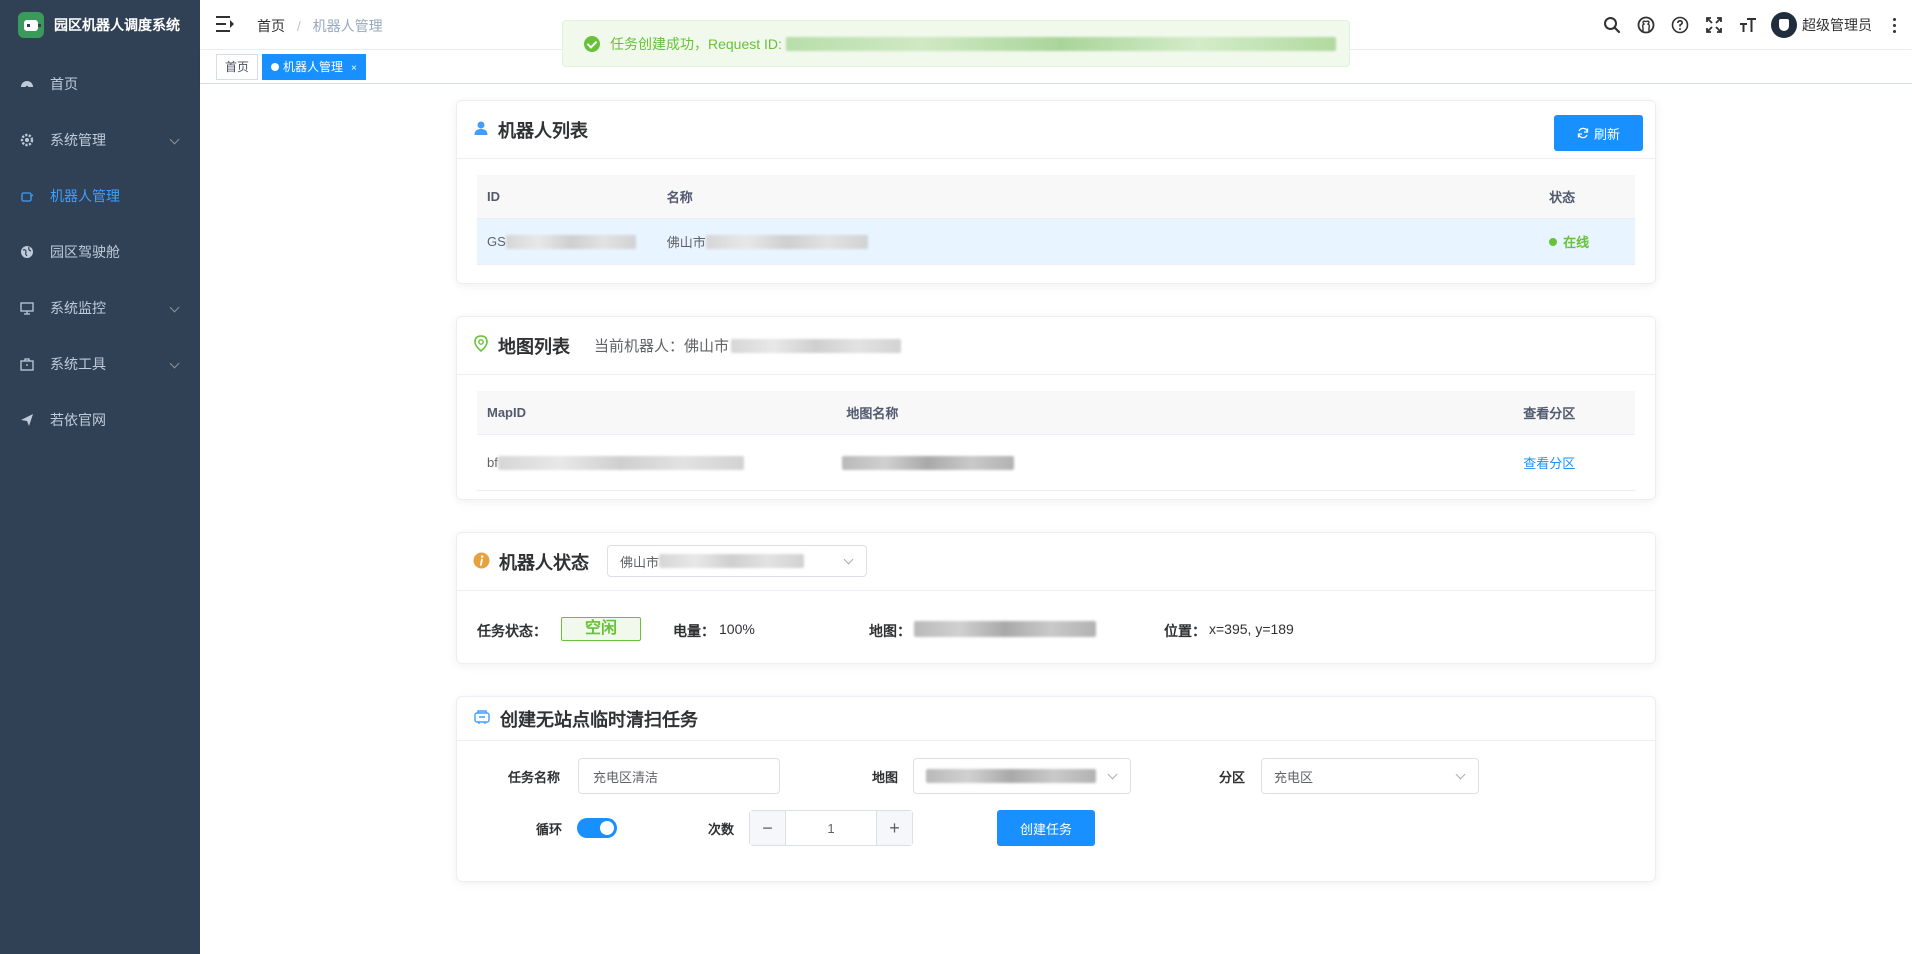 This screenshot has height=954, width=1912. I want to click on gear-icon, so click(27, 140).